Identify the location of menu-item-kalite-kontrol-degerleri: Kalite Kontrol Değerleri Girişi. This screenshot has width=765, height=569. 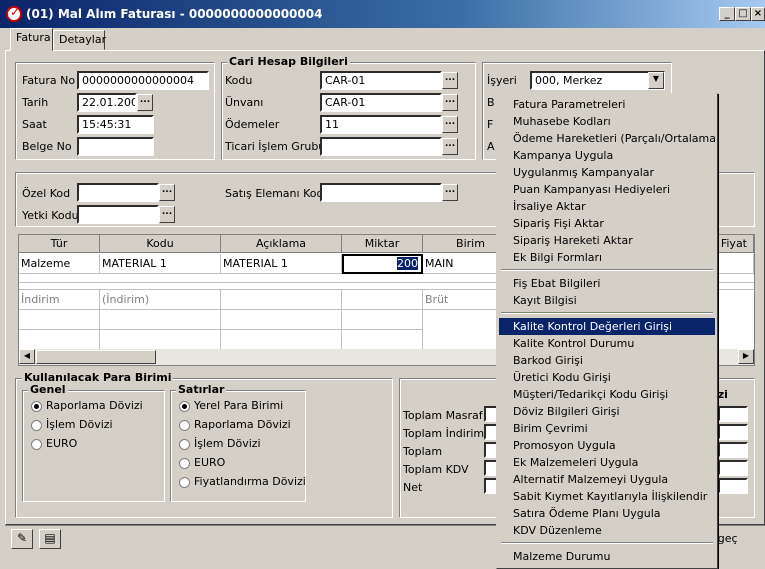
(607, 326).